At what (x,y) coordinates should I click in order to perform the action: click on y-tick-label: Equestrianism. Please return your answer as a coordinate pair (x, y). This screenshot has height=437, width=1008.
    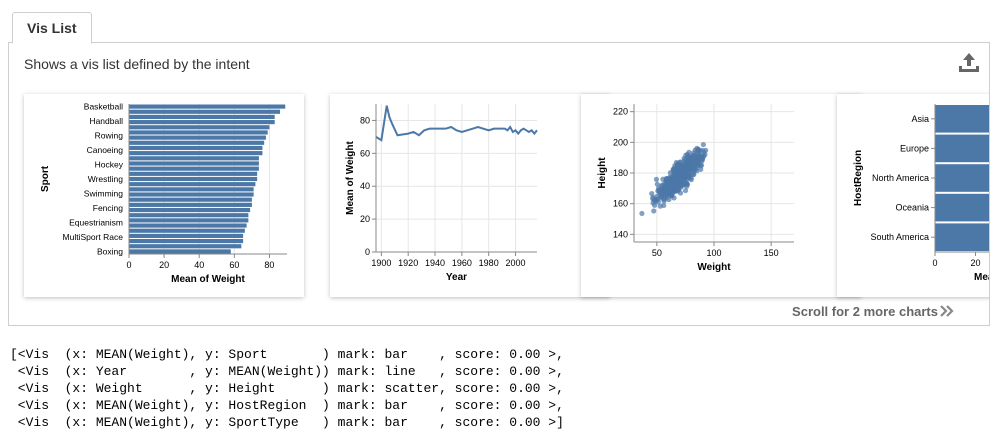
    Looking at the image, I should click on (96, 222).